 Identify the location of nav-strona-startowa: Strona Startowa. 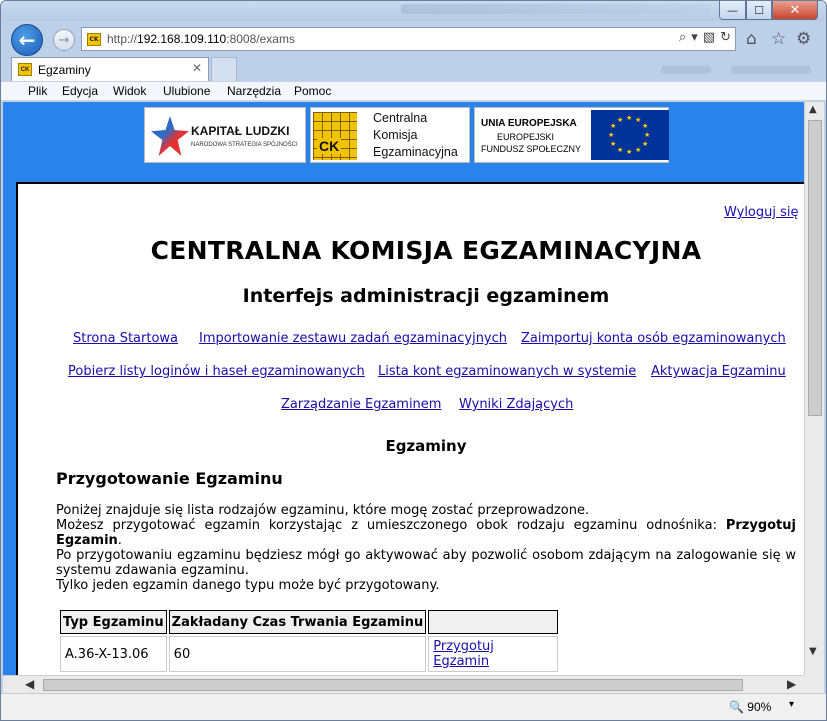
(125, 338).